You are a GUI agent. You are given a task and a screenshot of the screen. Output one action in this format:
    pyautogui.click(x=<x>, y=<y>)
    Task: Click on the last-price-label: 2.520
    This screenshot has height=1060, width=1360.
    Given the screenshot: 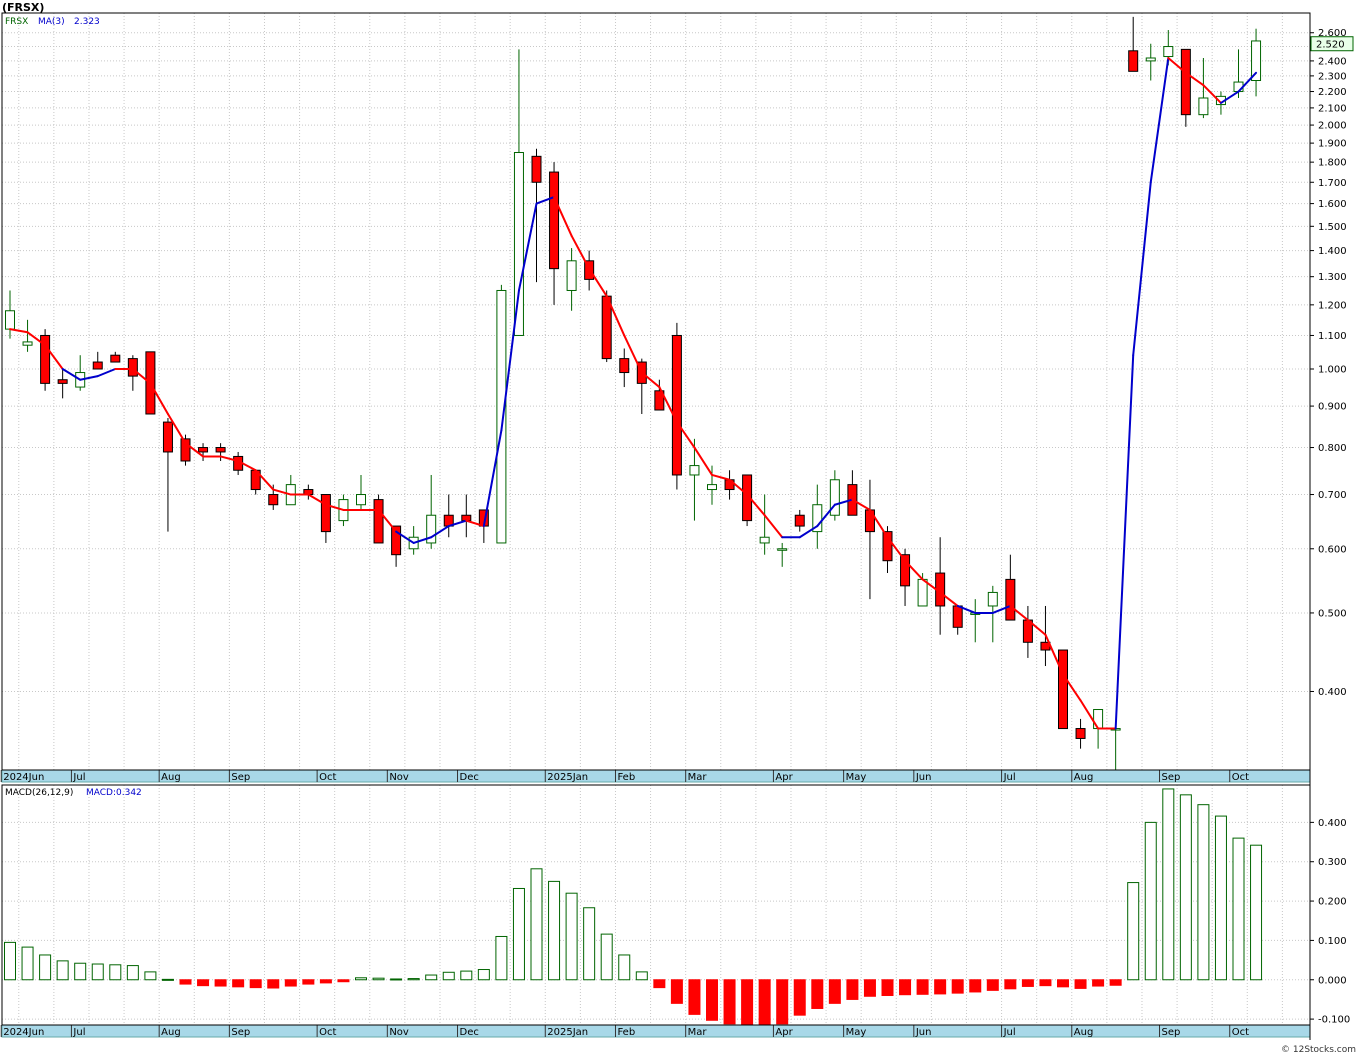 What is the action you would take?
    pyautogui.click(x=1330, y=45)
    